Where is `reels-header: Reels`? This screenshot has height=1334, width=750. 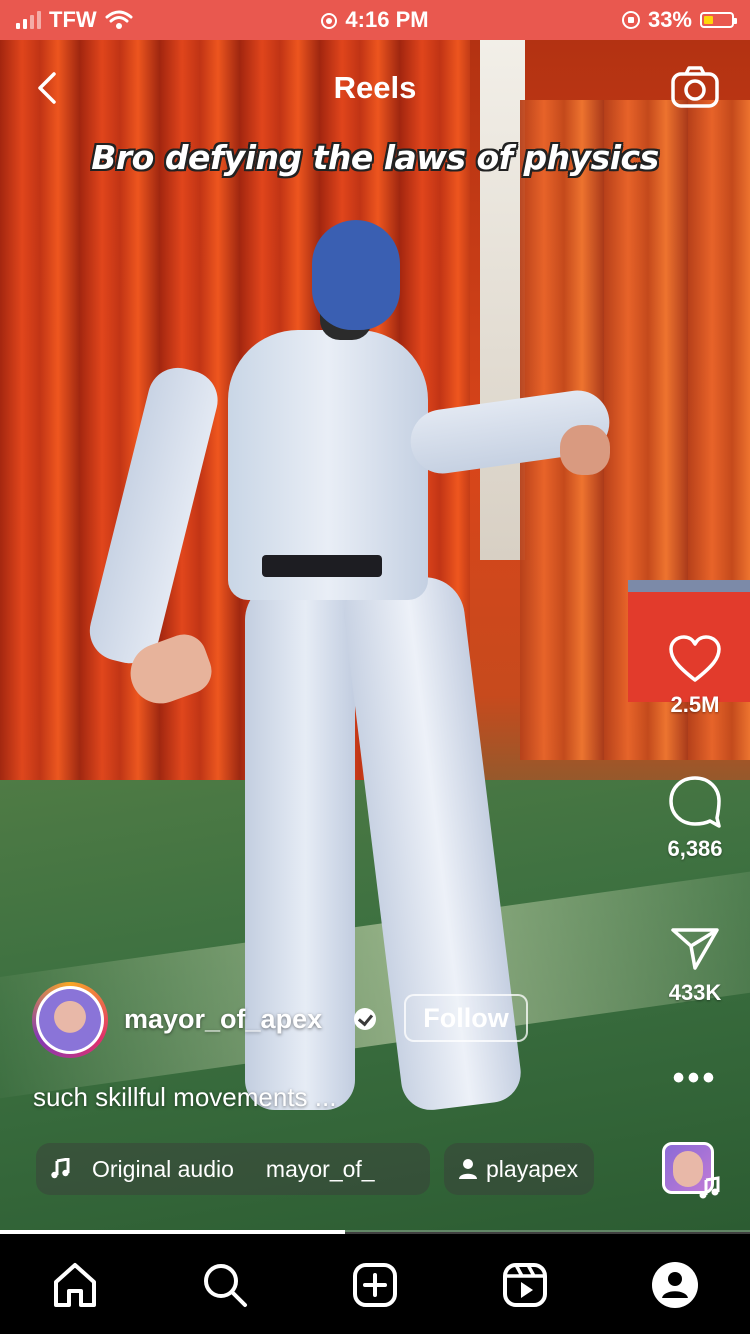
reels-header: Reels is located at coordinates (375, 90).